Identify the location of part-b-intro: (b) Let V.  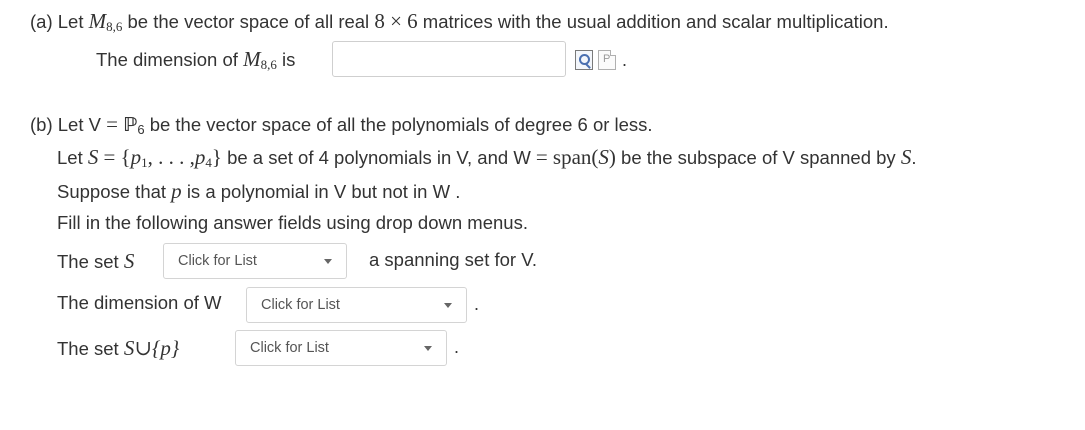
(65, 124).